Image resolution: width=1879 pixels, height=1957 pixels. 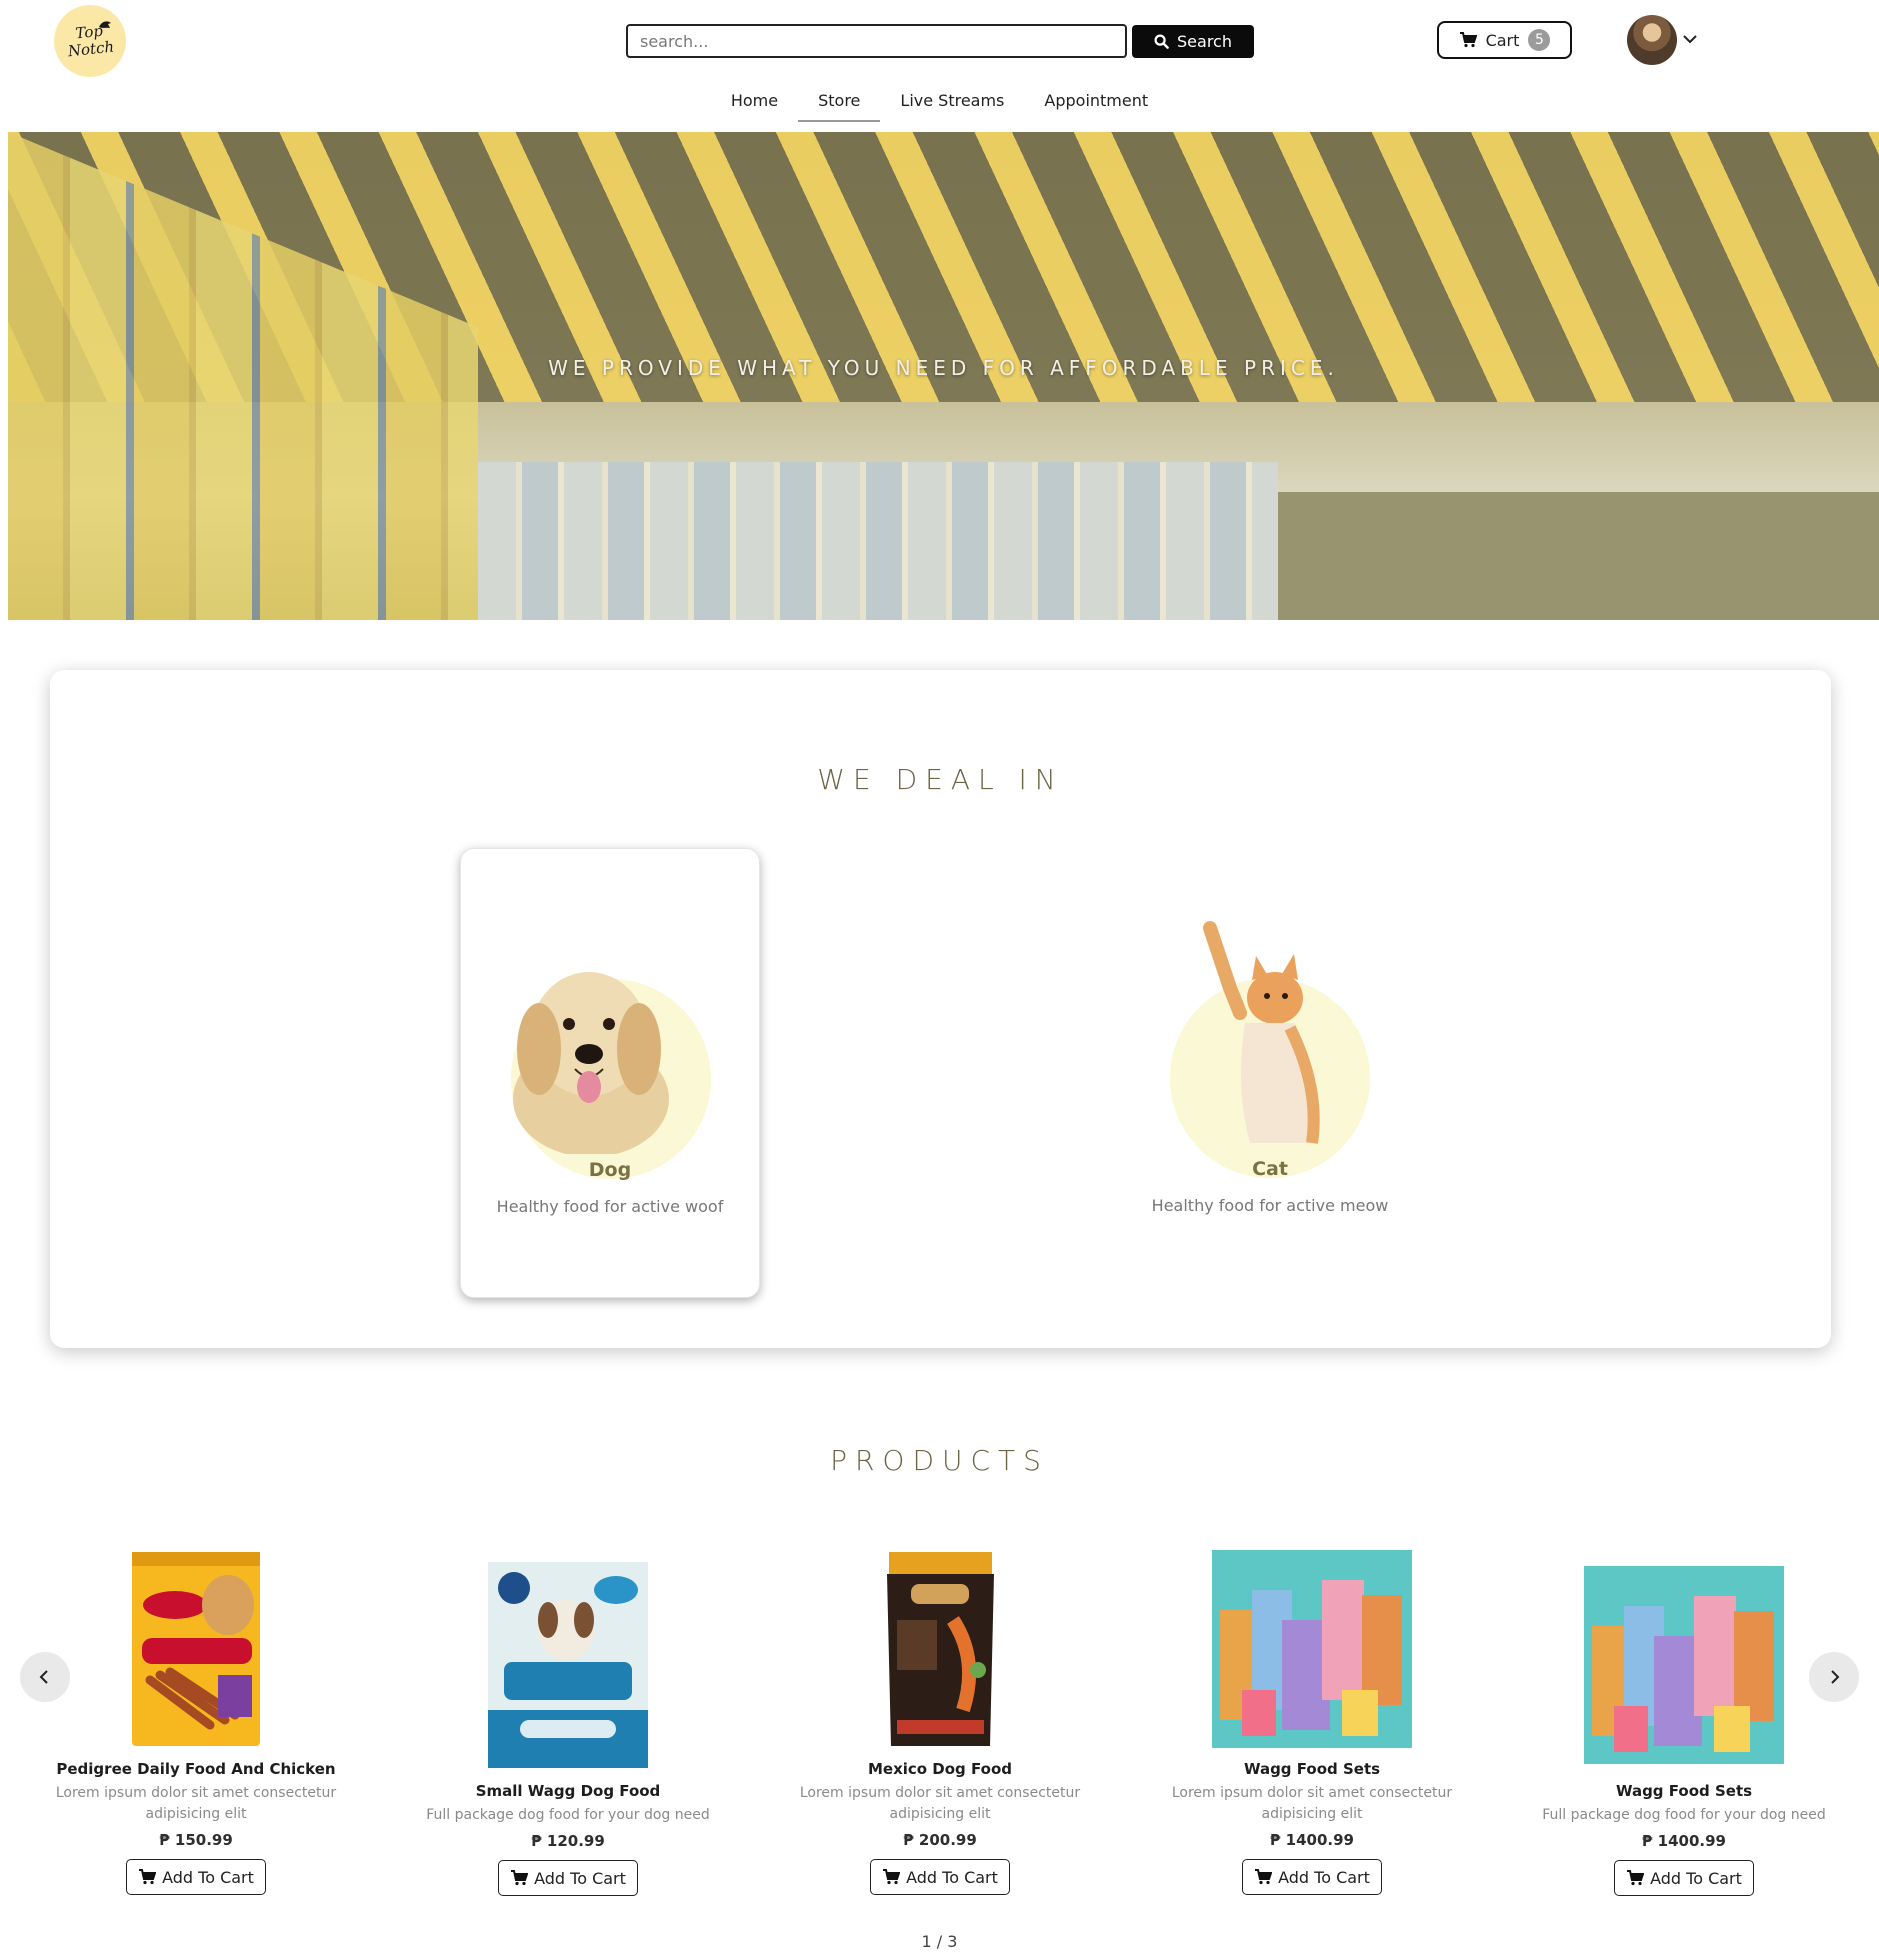 What do you see at coordinates (876, 41) in the screenshot?
I see `search-input` at bounding box center [876, 41].